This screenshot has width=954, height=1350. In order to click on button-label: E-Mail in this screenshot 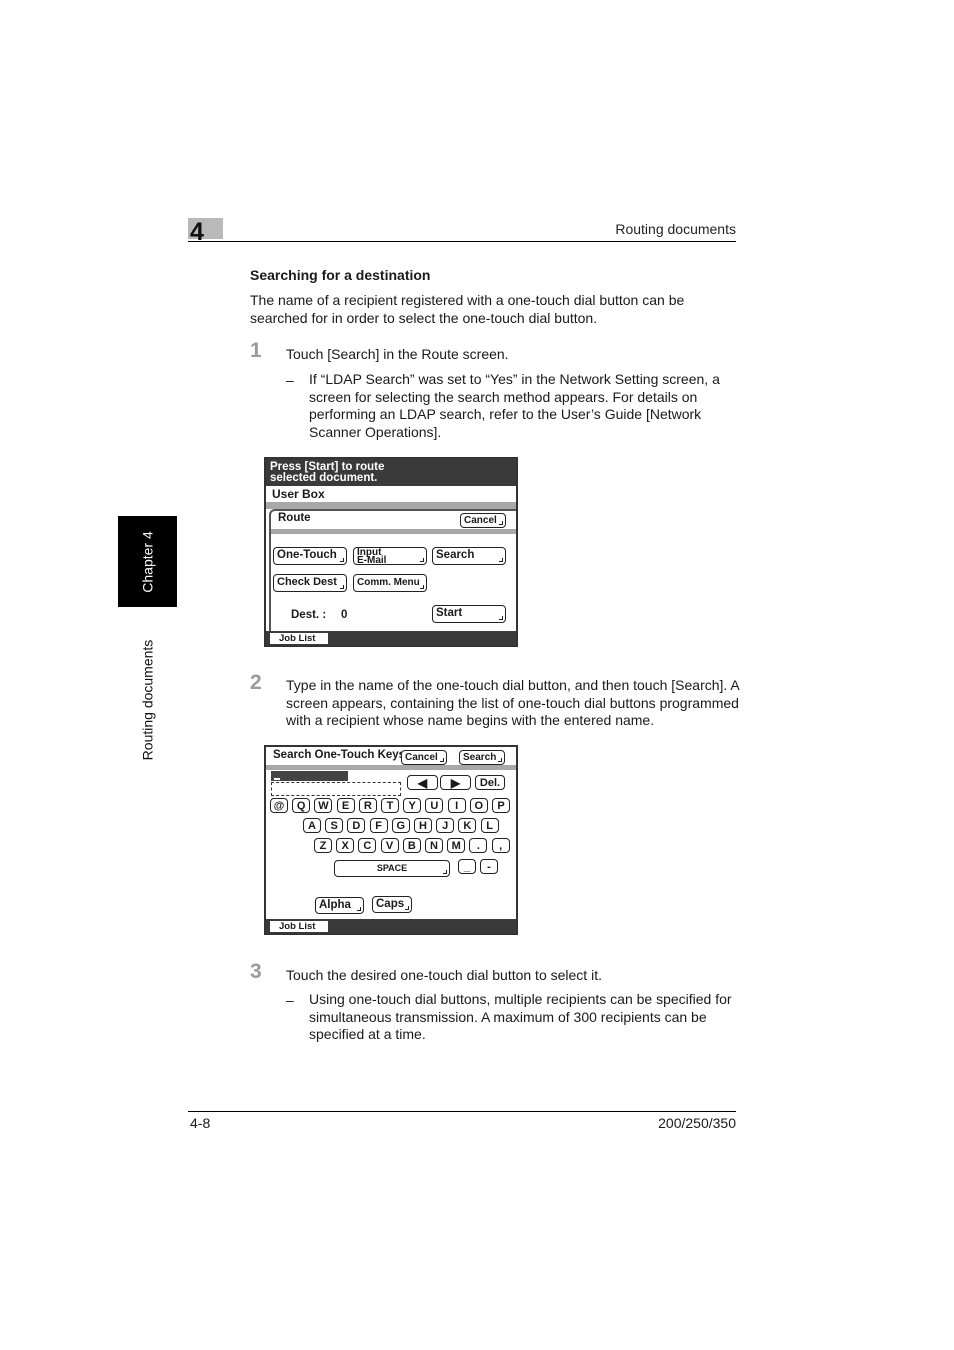, I will do `click(372, 560)`.